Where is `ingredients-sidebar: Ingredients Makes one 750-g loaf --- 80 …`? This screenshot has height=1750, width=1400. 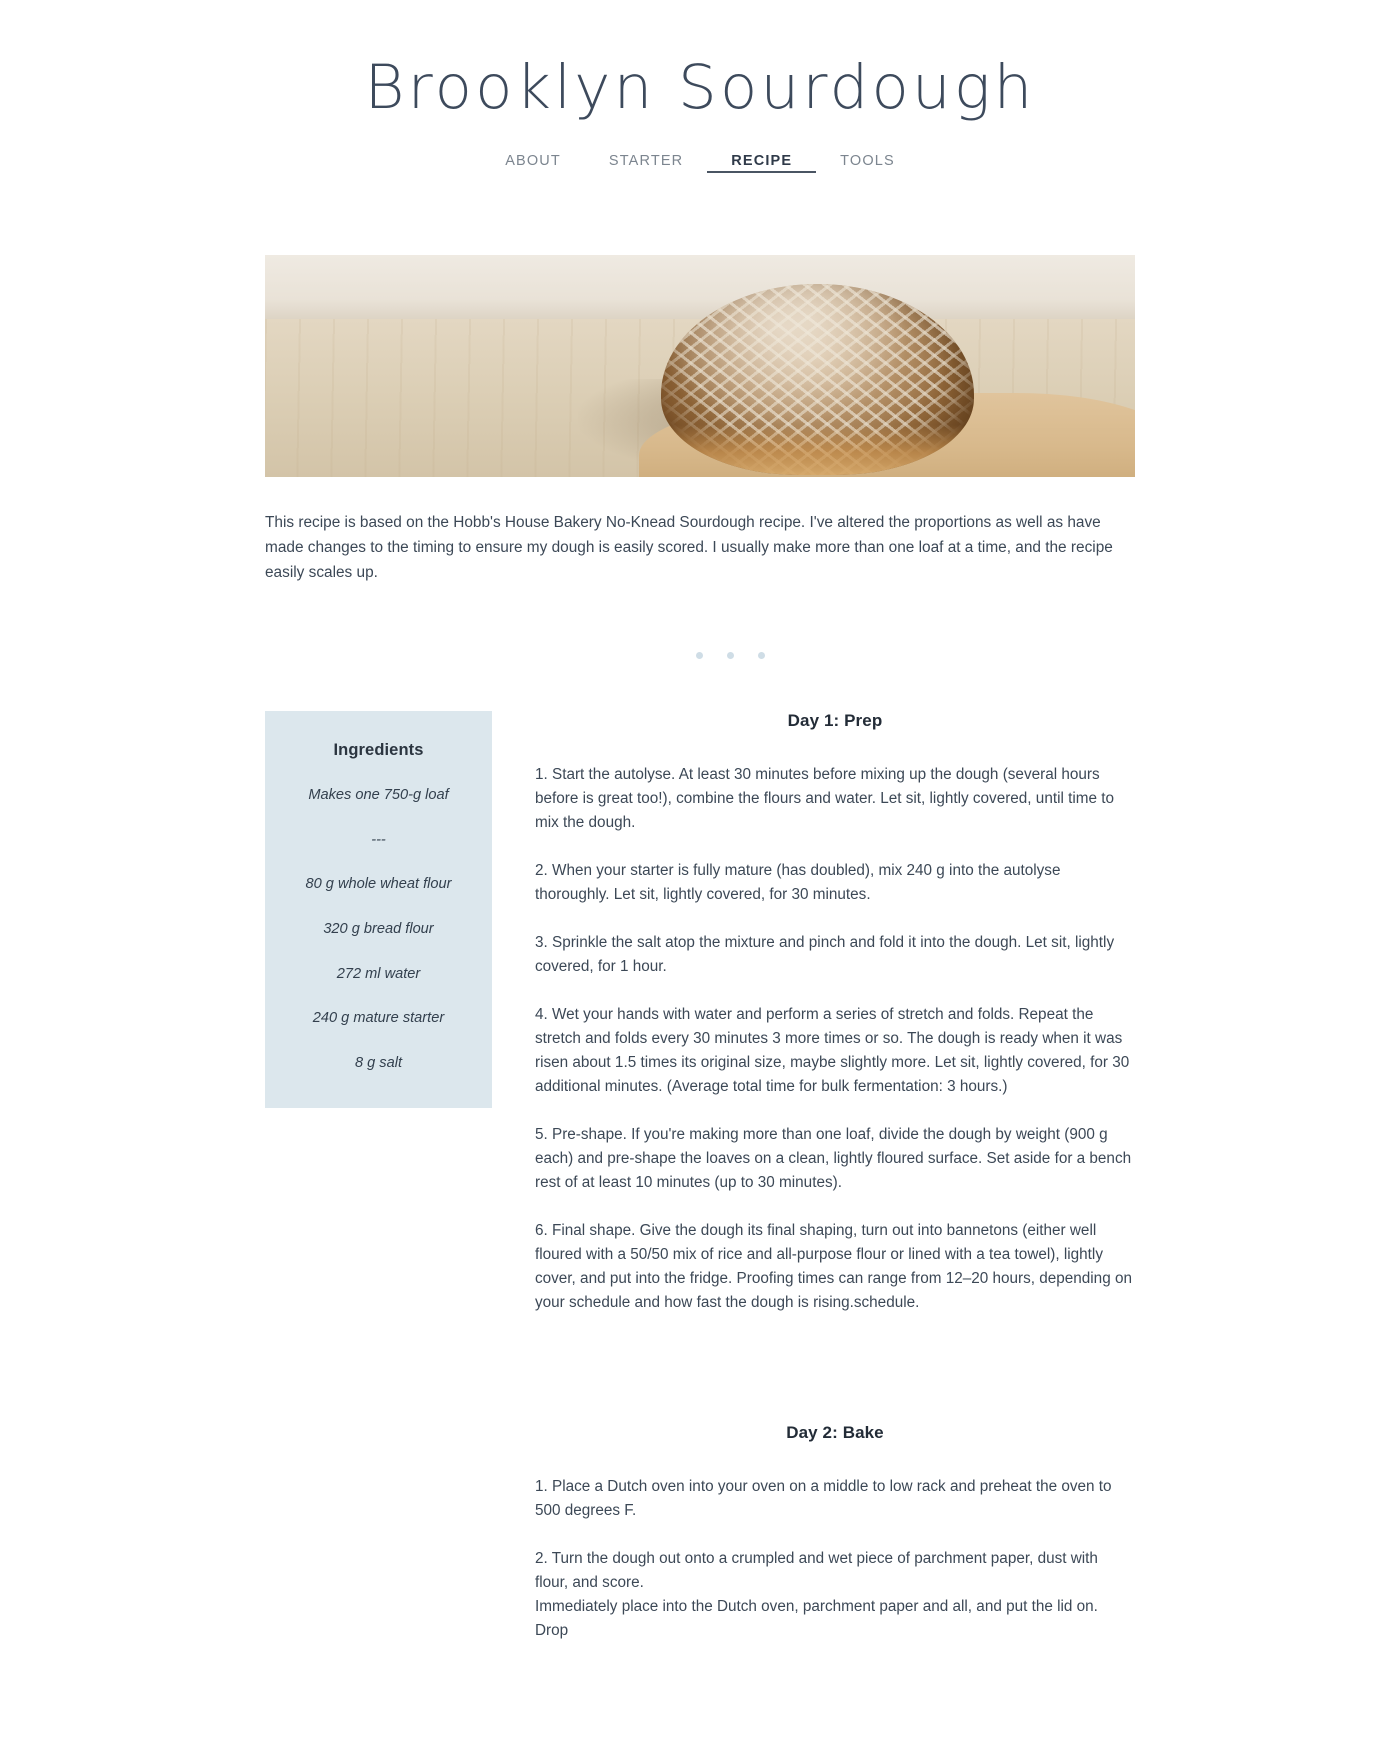
ingredients-sidebar: Ingredients Makes one 750-g loaf --- 80 … is located at coordinates (378, 909).